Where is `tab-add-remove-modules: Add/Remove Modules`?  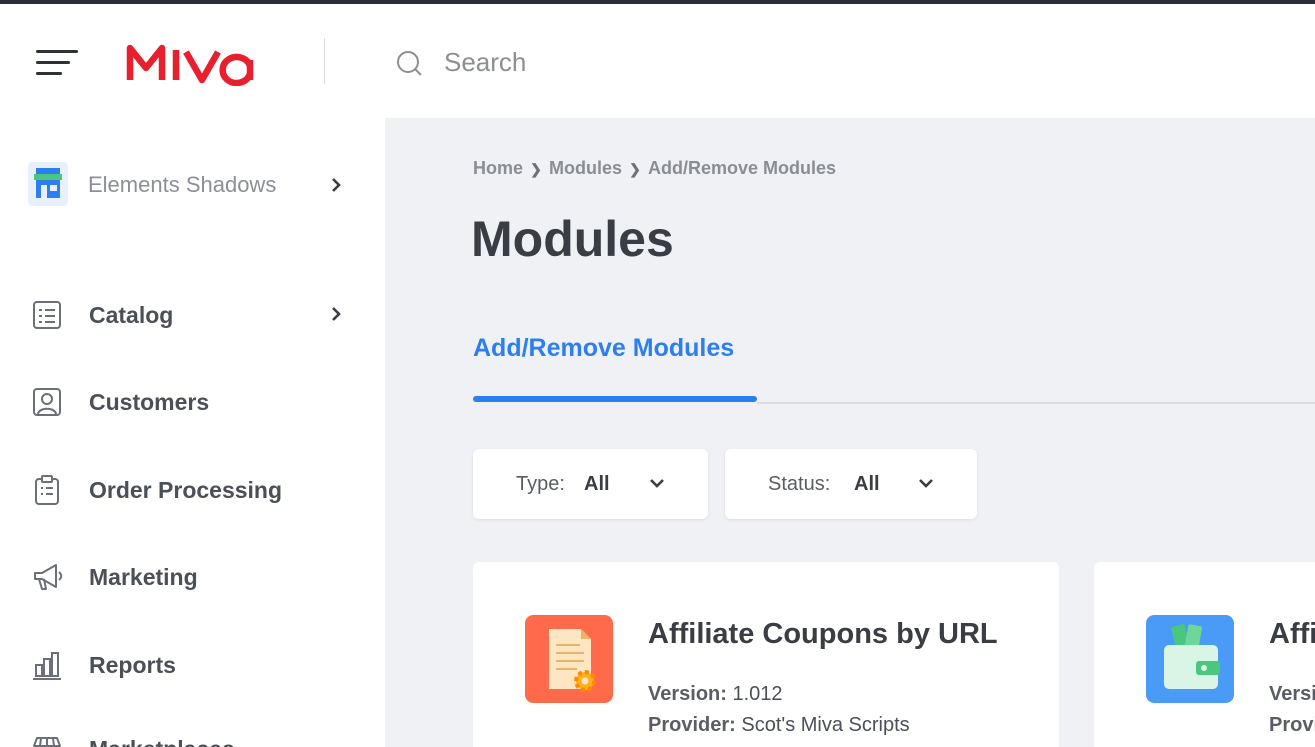
tab-add-remove-modules: Add/Remove Modules is located at coordinates (603, 348).